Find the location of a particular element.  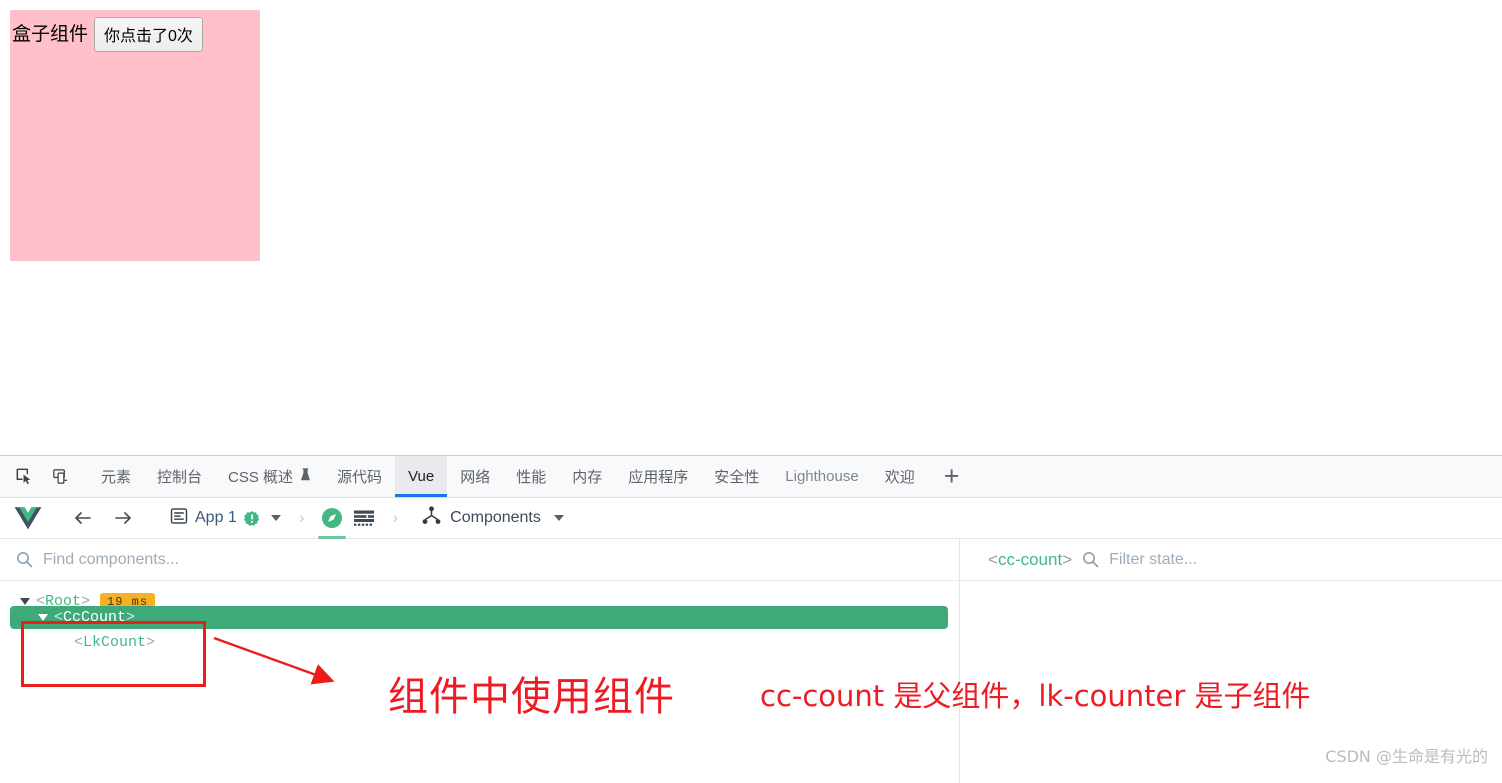

tab-label: Lighthouse is located at coordinates (822, 476).